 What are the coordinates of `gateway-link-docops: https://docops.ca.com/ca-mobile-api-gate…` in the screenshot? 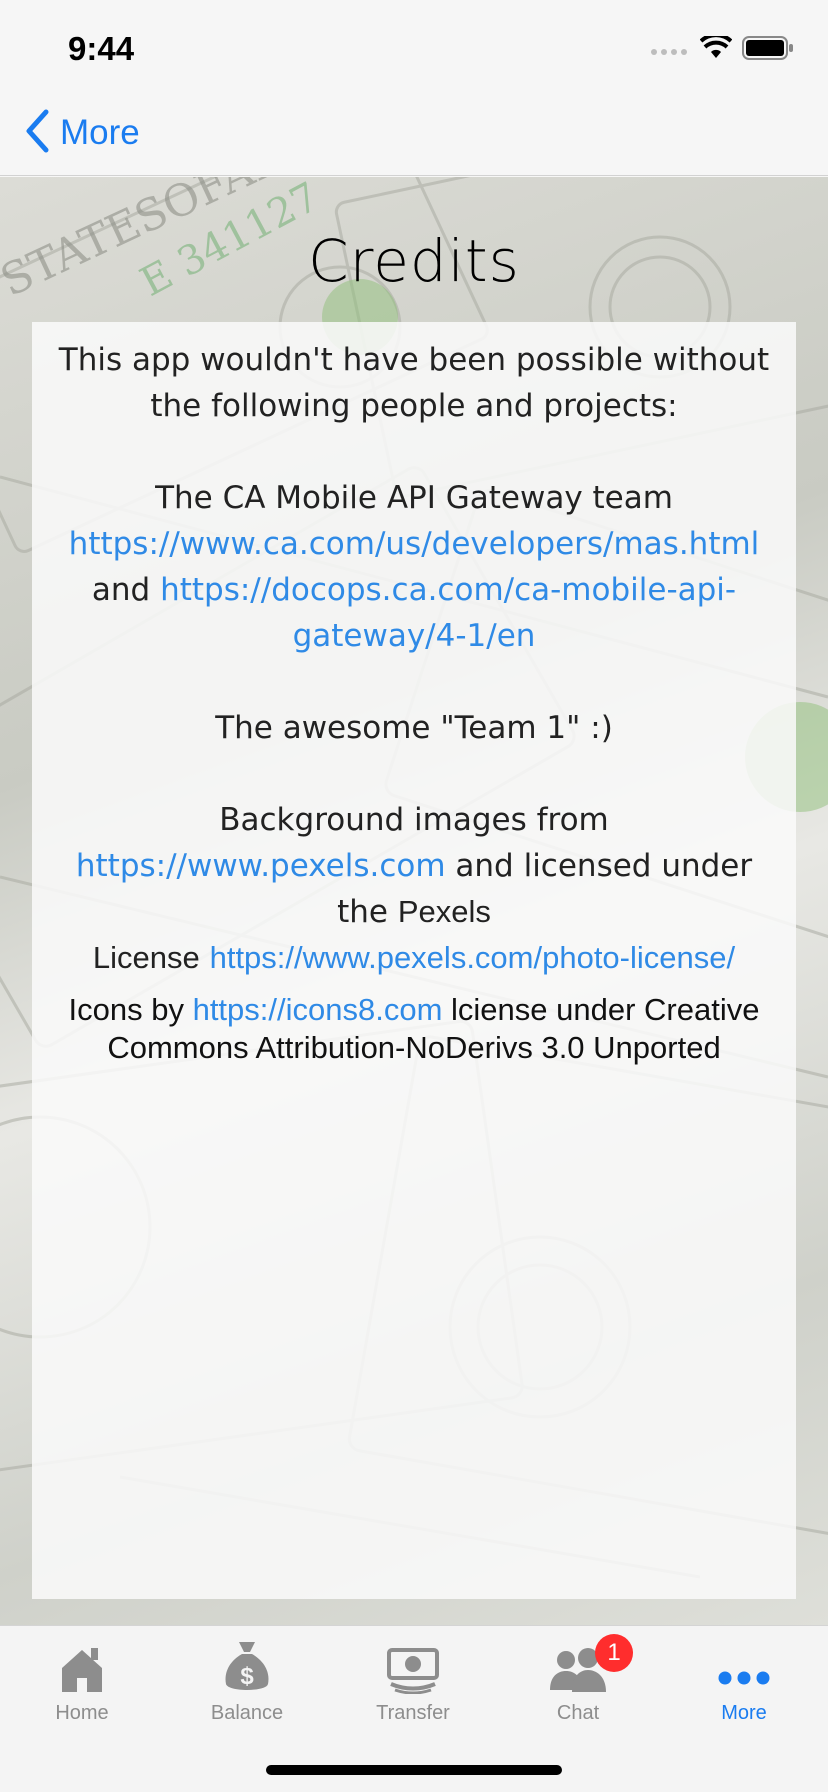 It's located at (448, 613).